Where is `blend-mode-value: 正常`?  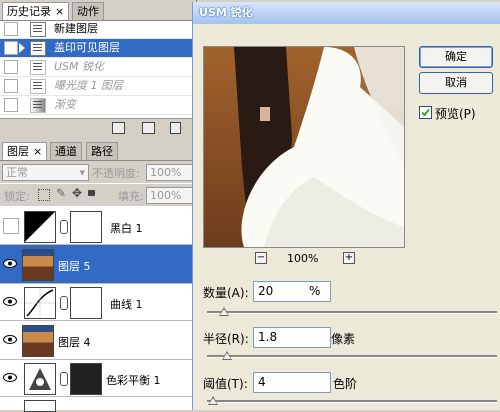
blend-mode-value: 正常 is located at coordinates (17, 172).